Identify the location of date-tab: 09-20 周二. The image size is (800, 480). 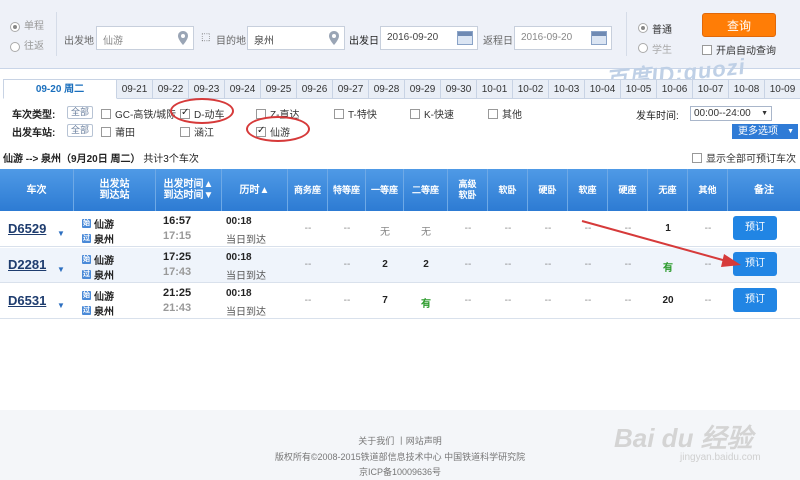
(60, 89).